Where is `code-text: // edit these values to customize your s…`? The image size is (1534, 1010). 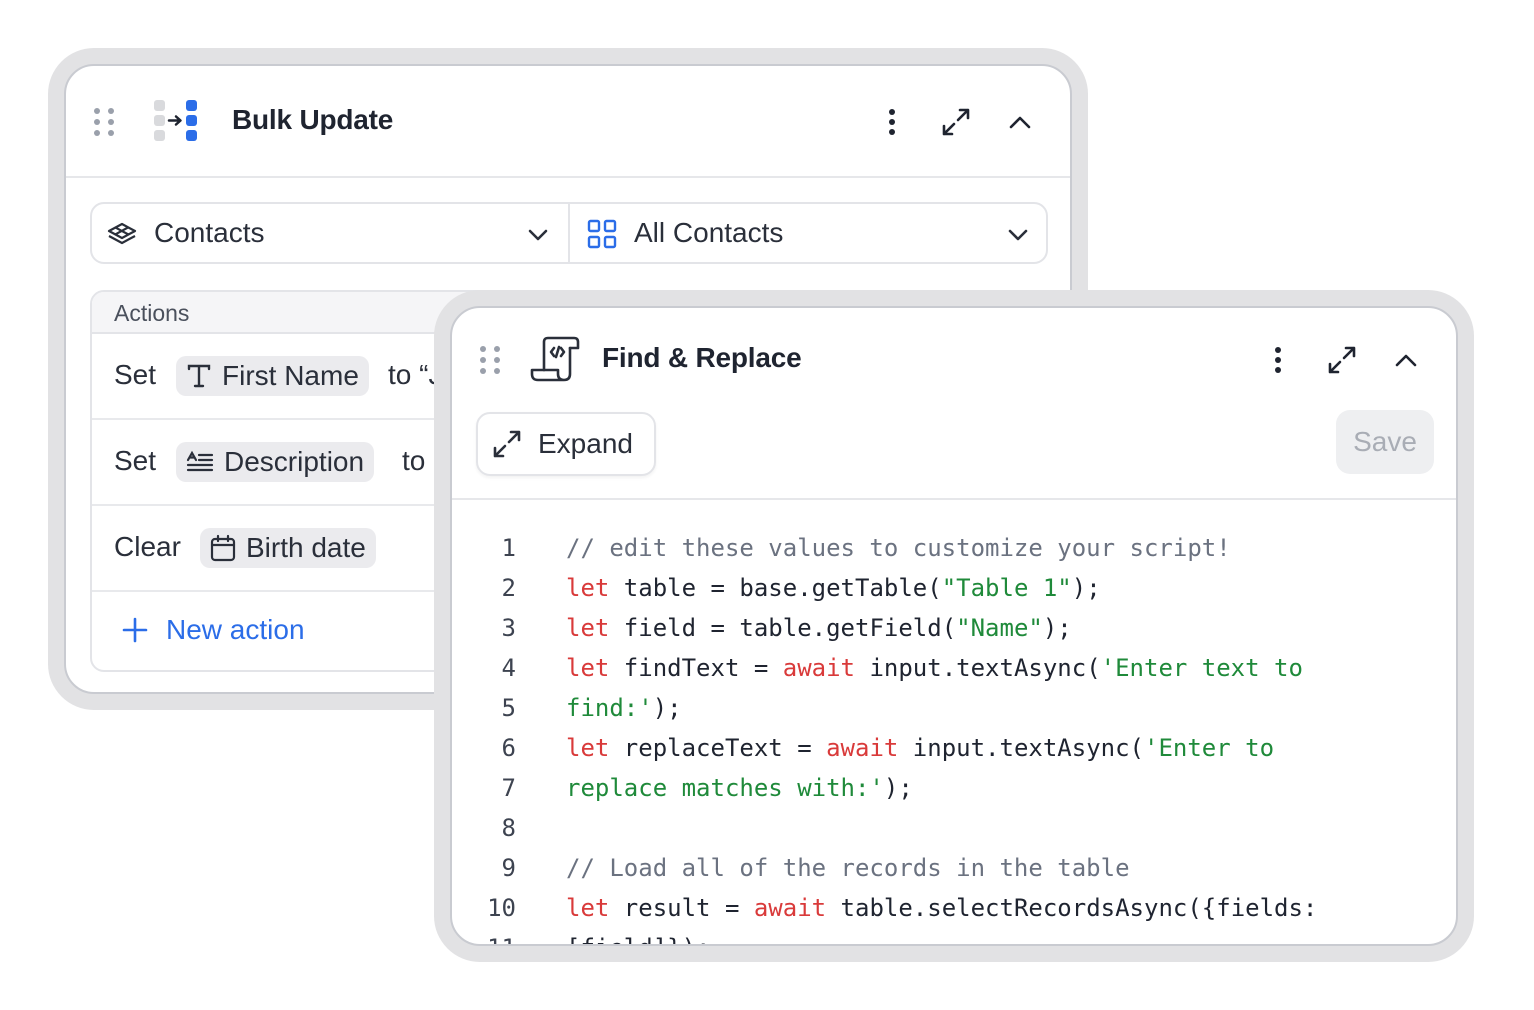 code-text: // edit these values to customize your s… is located at coordinates (898, 548).